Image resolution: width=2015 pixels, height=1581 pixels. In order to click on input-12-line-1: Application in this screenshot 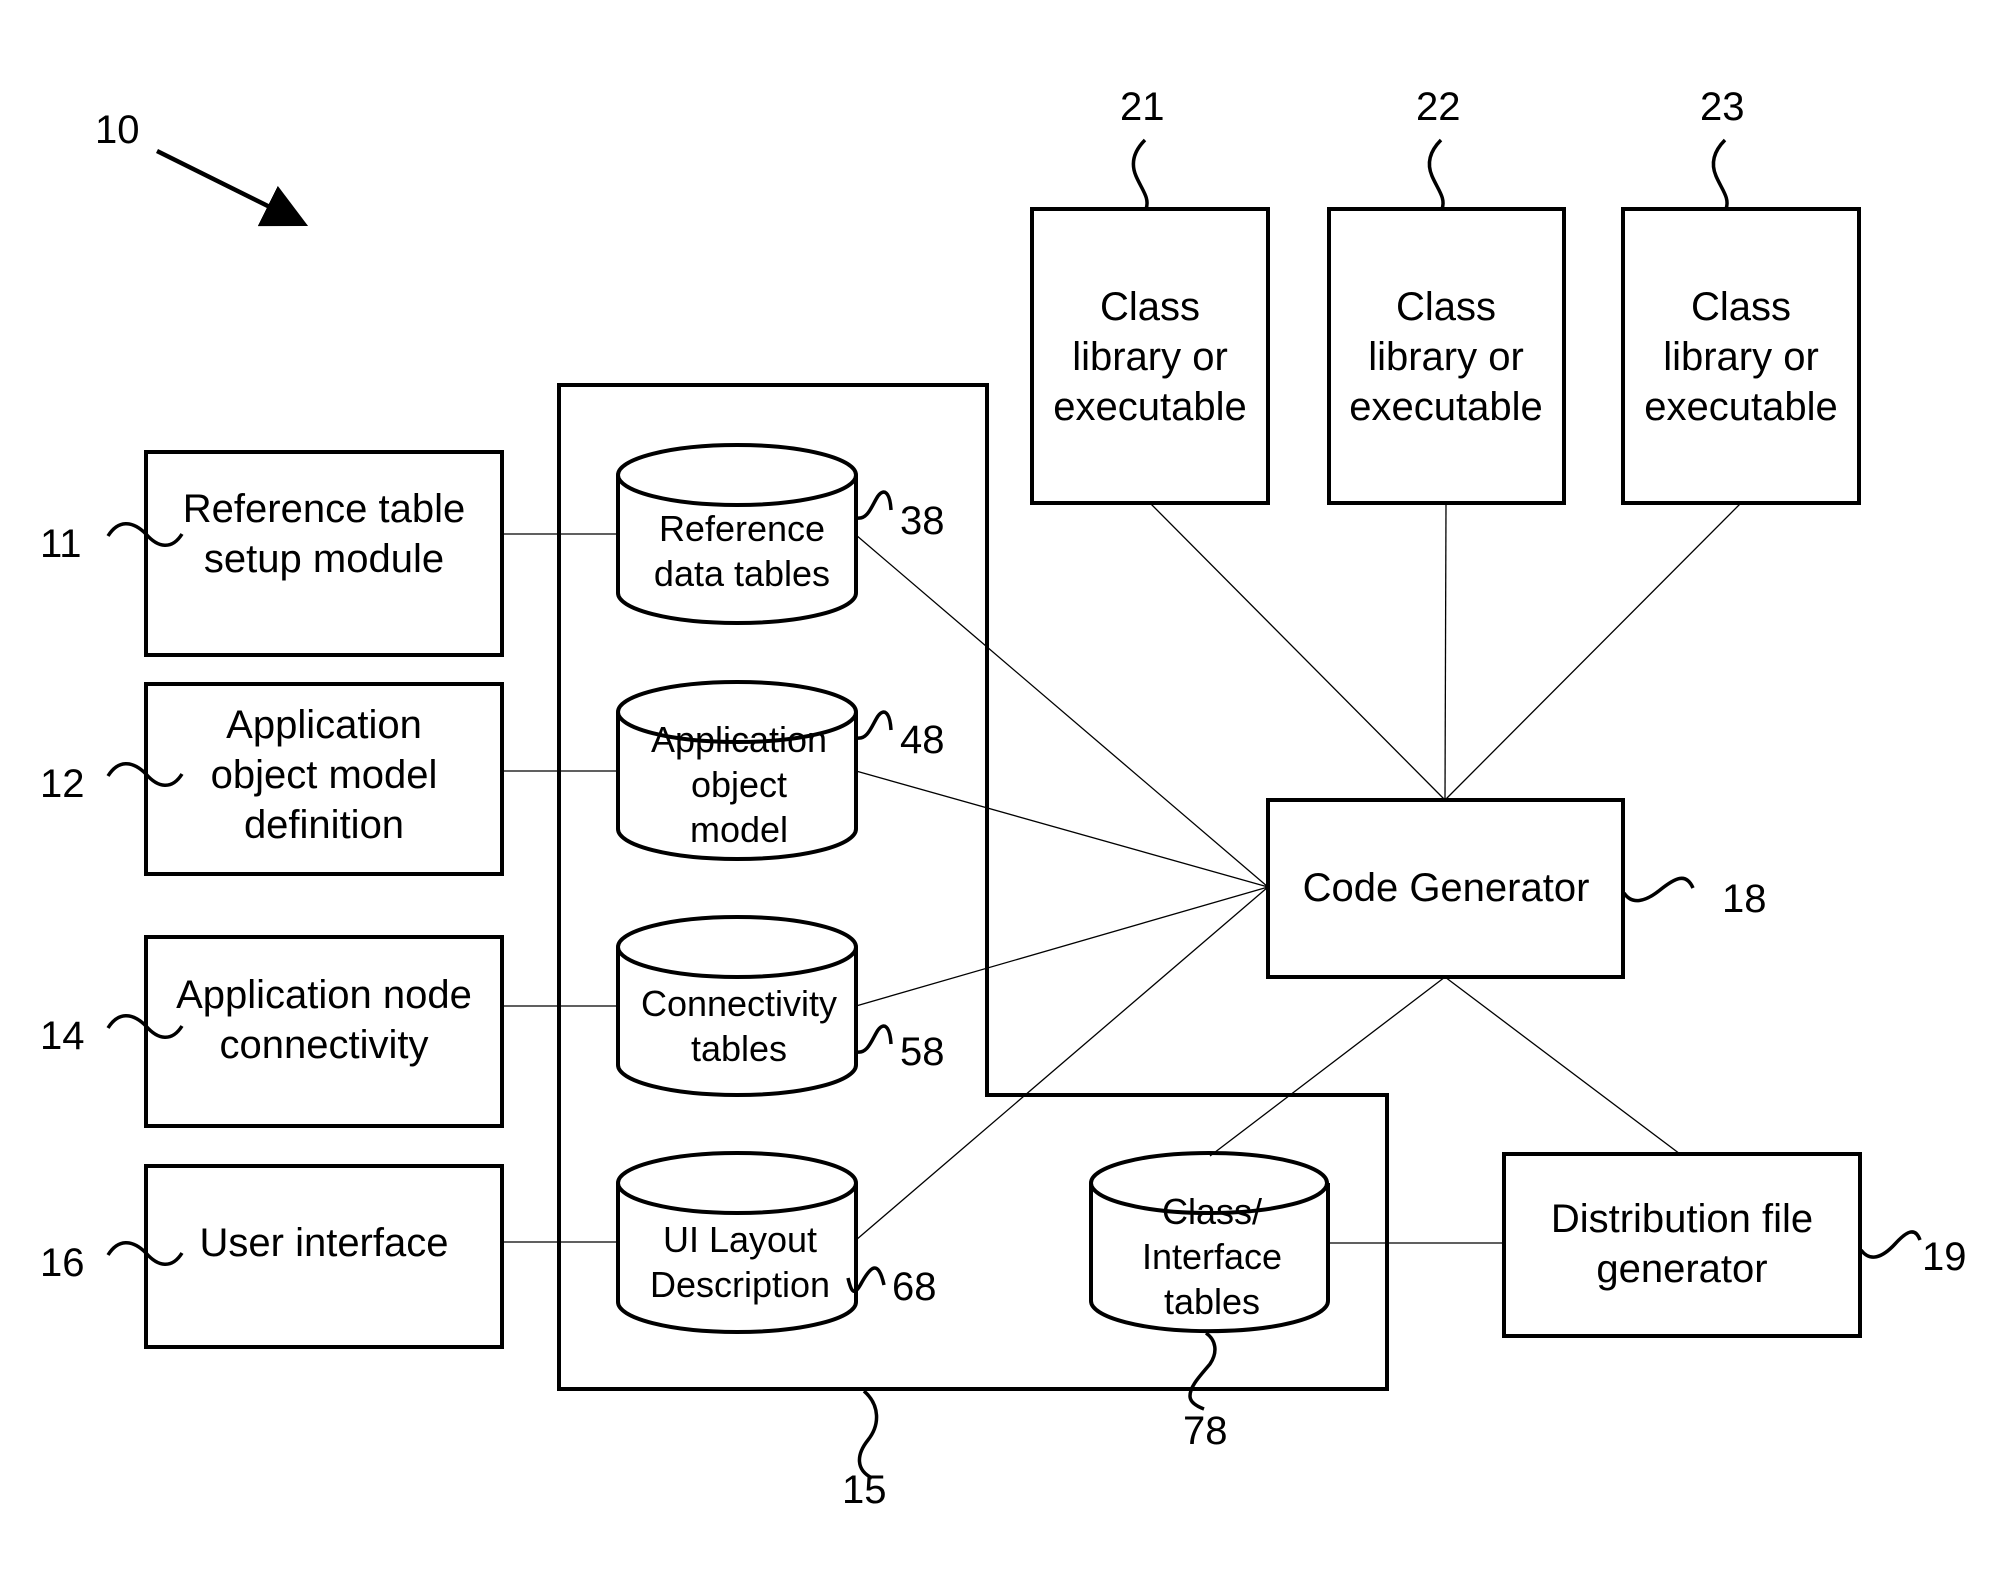, I will do `click(324, 725)`.